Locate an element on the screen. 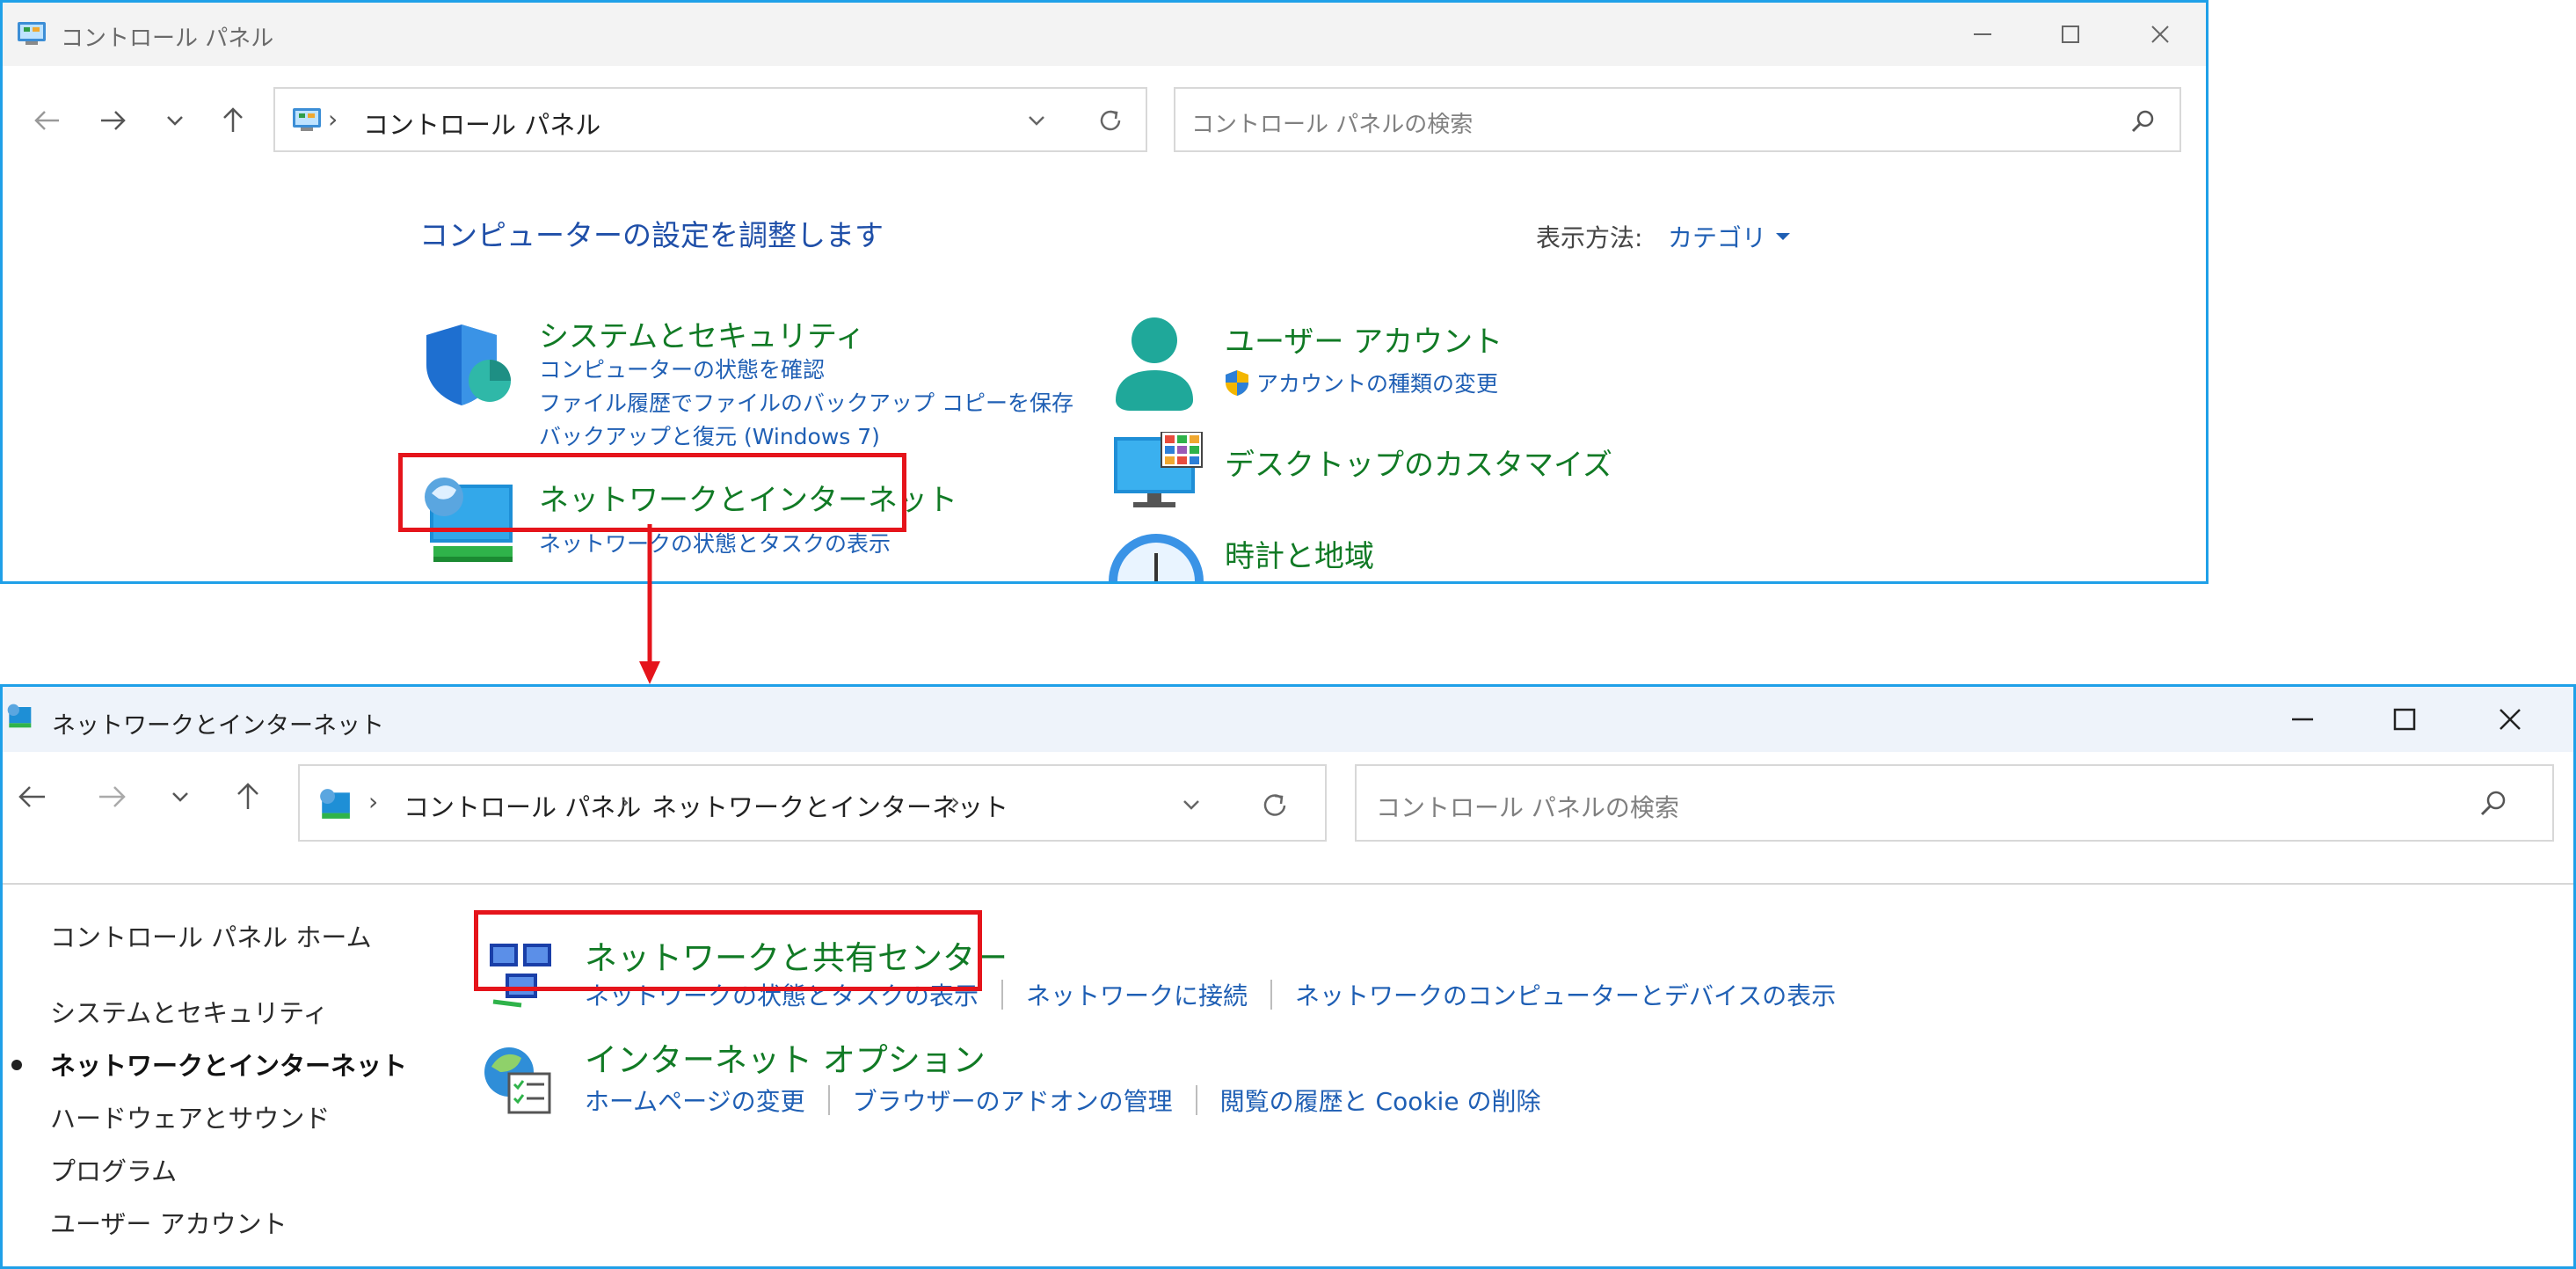 The image size is (2576, 1269). link-backup-restore: バックアップと復元 (Windows 7) is located at coordinates (709, 435).